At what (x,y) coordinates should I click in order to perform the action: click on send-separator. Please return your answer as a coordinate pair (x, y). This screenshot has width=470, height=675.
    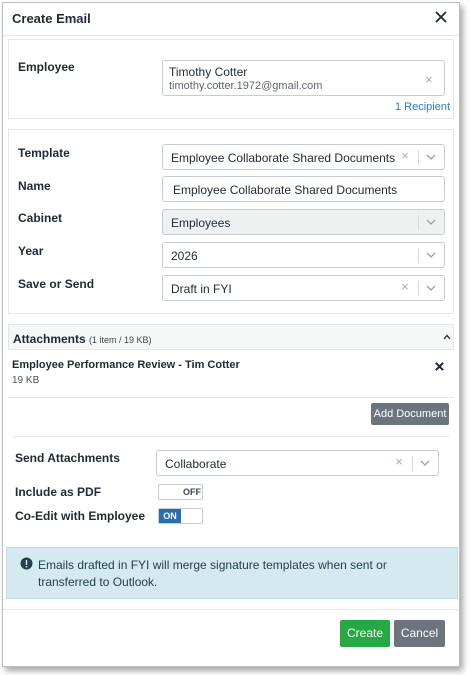
    Looking at the image, I should click on (412, 463).